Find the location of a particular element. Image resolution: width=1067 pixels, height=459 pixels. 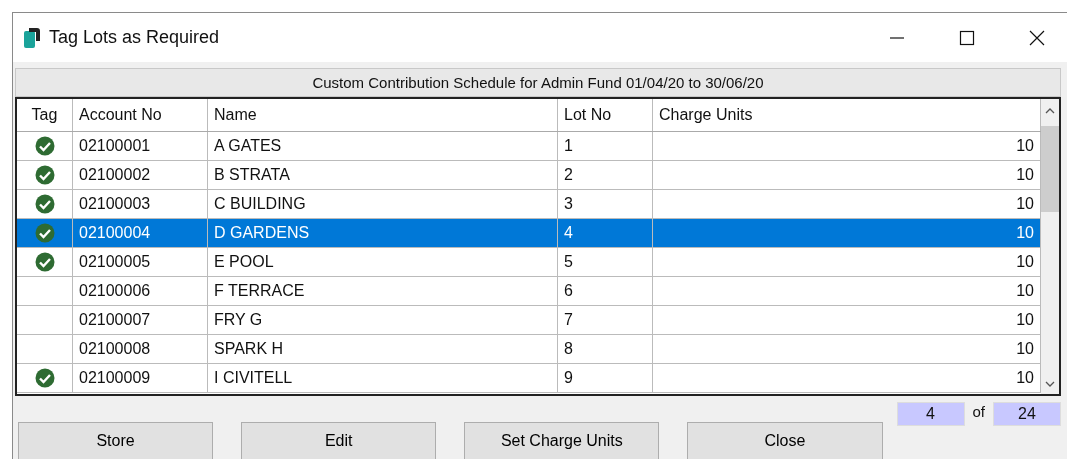

table-row: 02100006 F TERRACE 6 10 is located at coordinates (529, 291).